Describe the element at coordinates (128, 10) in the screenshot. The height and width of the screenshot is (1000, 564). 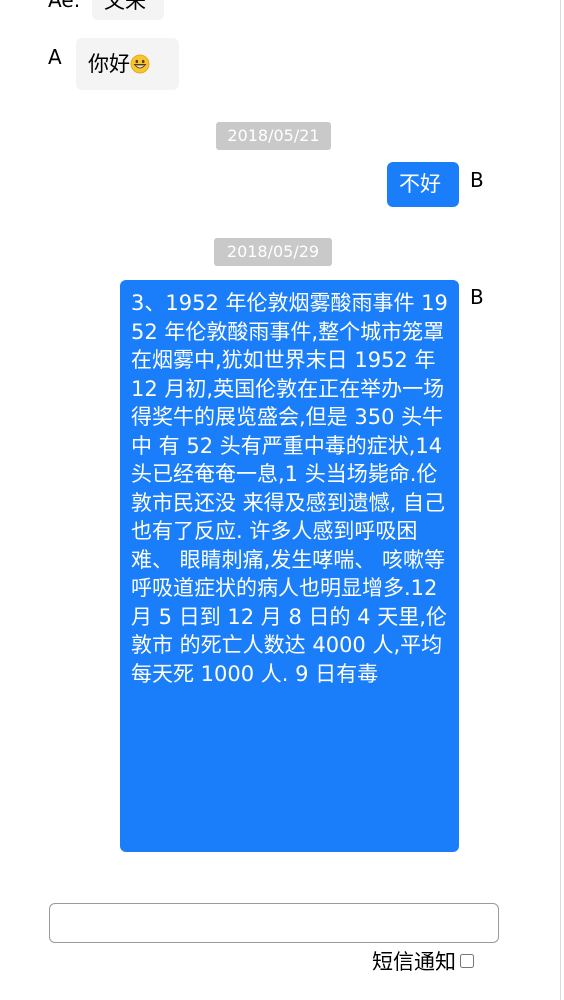
I see `message-bubble-partial: 文来` at that location.